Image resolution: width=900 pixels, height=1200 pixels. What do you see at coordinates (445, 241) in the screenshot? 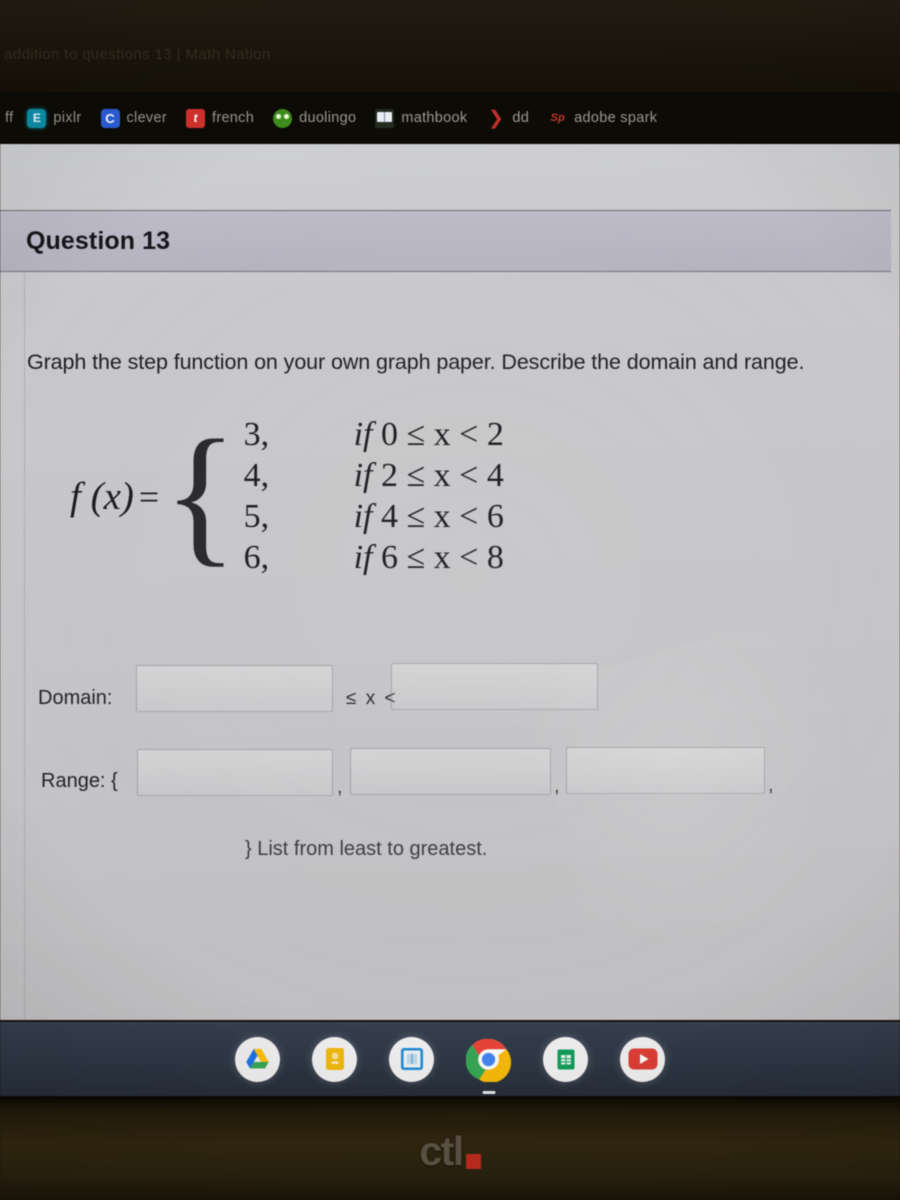
I see `question-header-banner: Question 13` at bounding box center [445, 241].